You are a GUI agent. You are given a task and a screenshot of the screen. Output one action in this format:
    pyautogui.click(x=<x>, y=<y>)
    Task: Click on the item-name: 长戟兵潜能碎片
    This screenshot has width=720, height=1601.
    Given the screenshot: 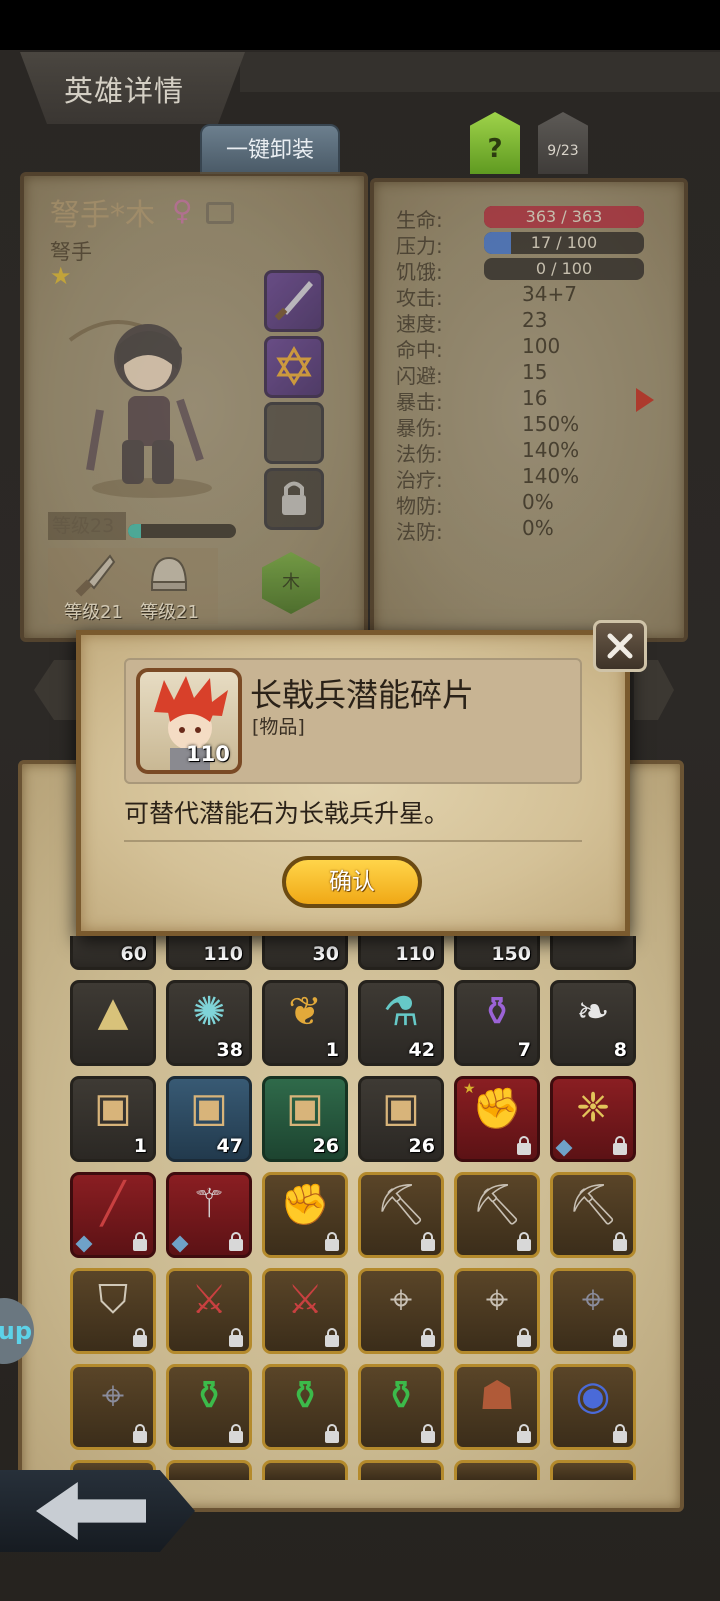 What is the action you would take?
    pyautogui.click(x=362, y=695)
    